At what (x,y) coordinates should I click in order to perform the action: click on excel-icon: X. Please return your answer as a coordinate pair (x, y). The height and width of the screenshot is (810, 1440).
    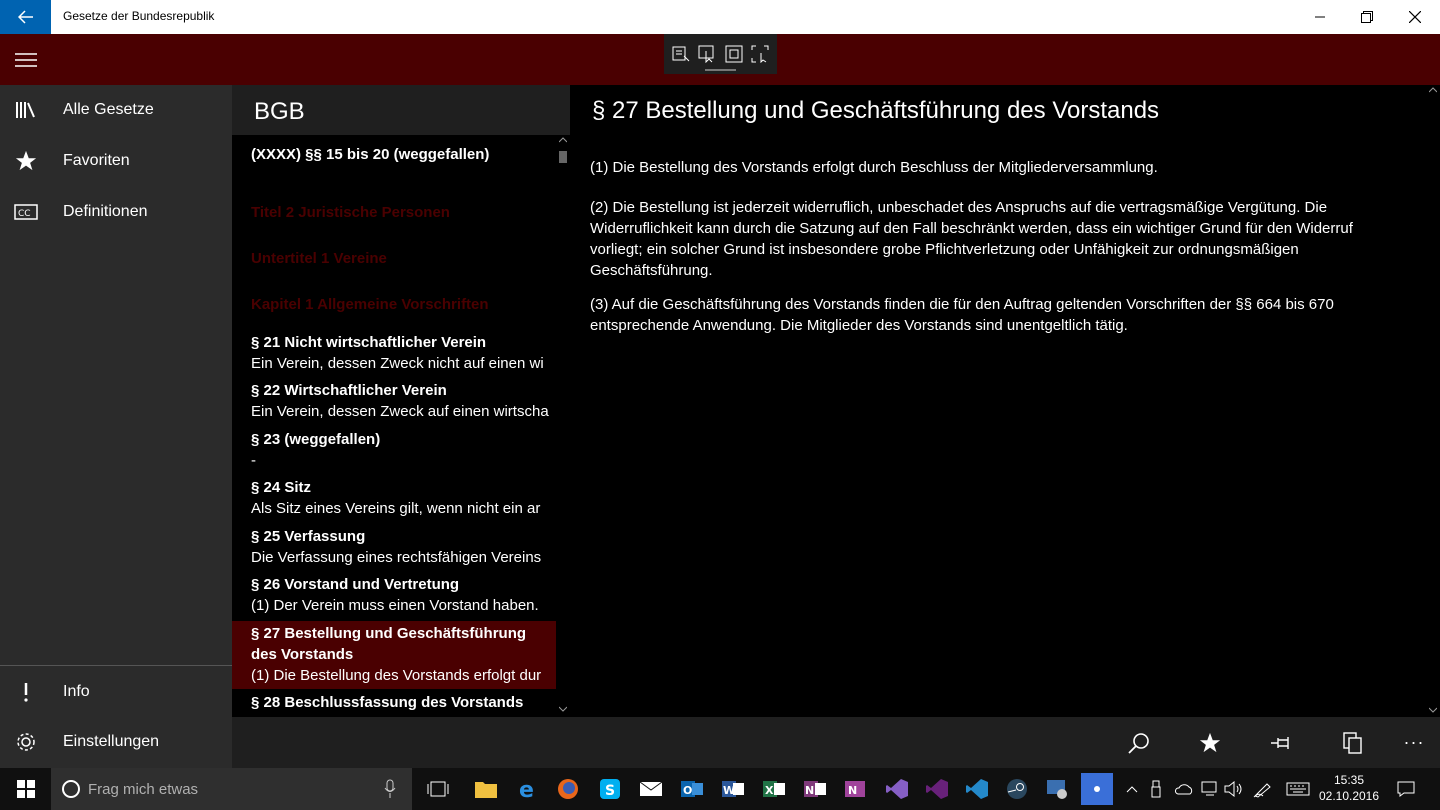
    Looking at the image, I should click on (774, 789).